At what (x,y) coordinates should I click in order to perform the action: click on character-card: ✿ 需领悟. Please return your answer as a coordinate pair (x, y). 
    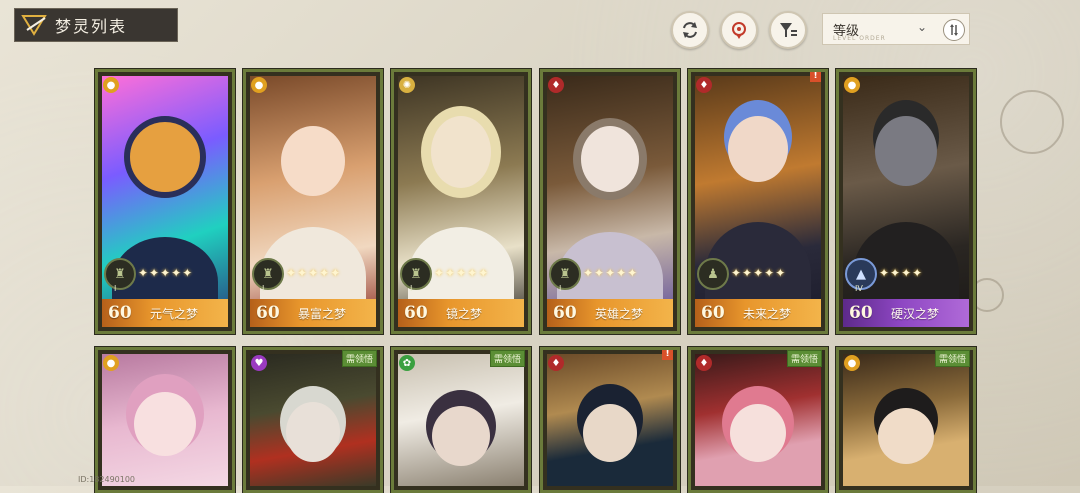
    Looking at the image, I should click on (461, 420).